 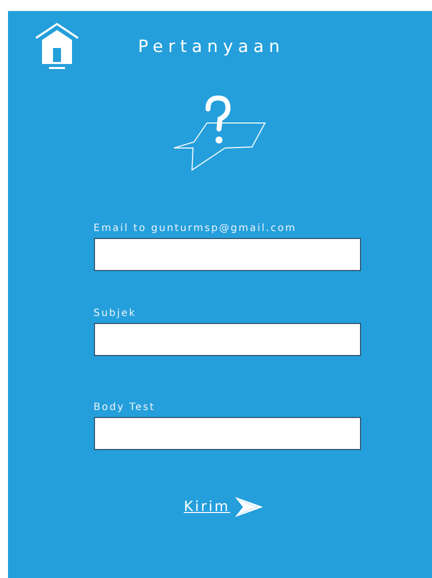 What do you see at coordinates (220, 134) in the screenshot?
I see `question-bubble-icon` at bounding box center [220, 134].